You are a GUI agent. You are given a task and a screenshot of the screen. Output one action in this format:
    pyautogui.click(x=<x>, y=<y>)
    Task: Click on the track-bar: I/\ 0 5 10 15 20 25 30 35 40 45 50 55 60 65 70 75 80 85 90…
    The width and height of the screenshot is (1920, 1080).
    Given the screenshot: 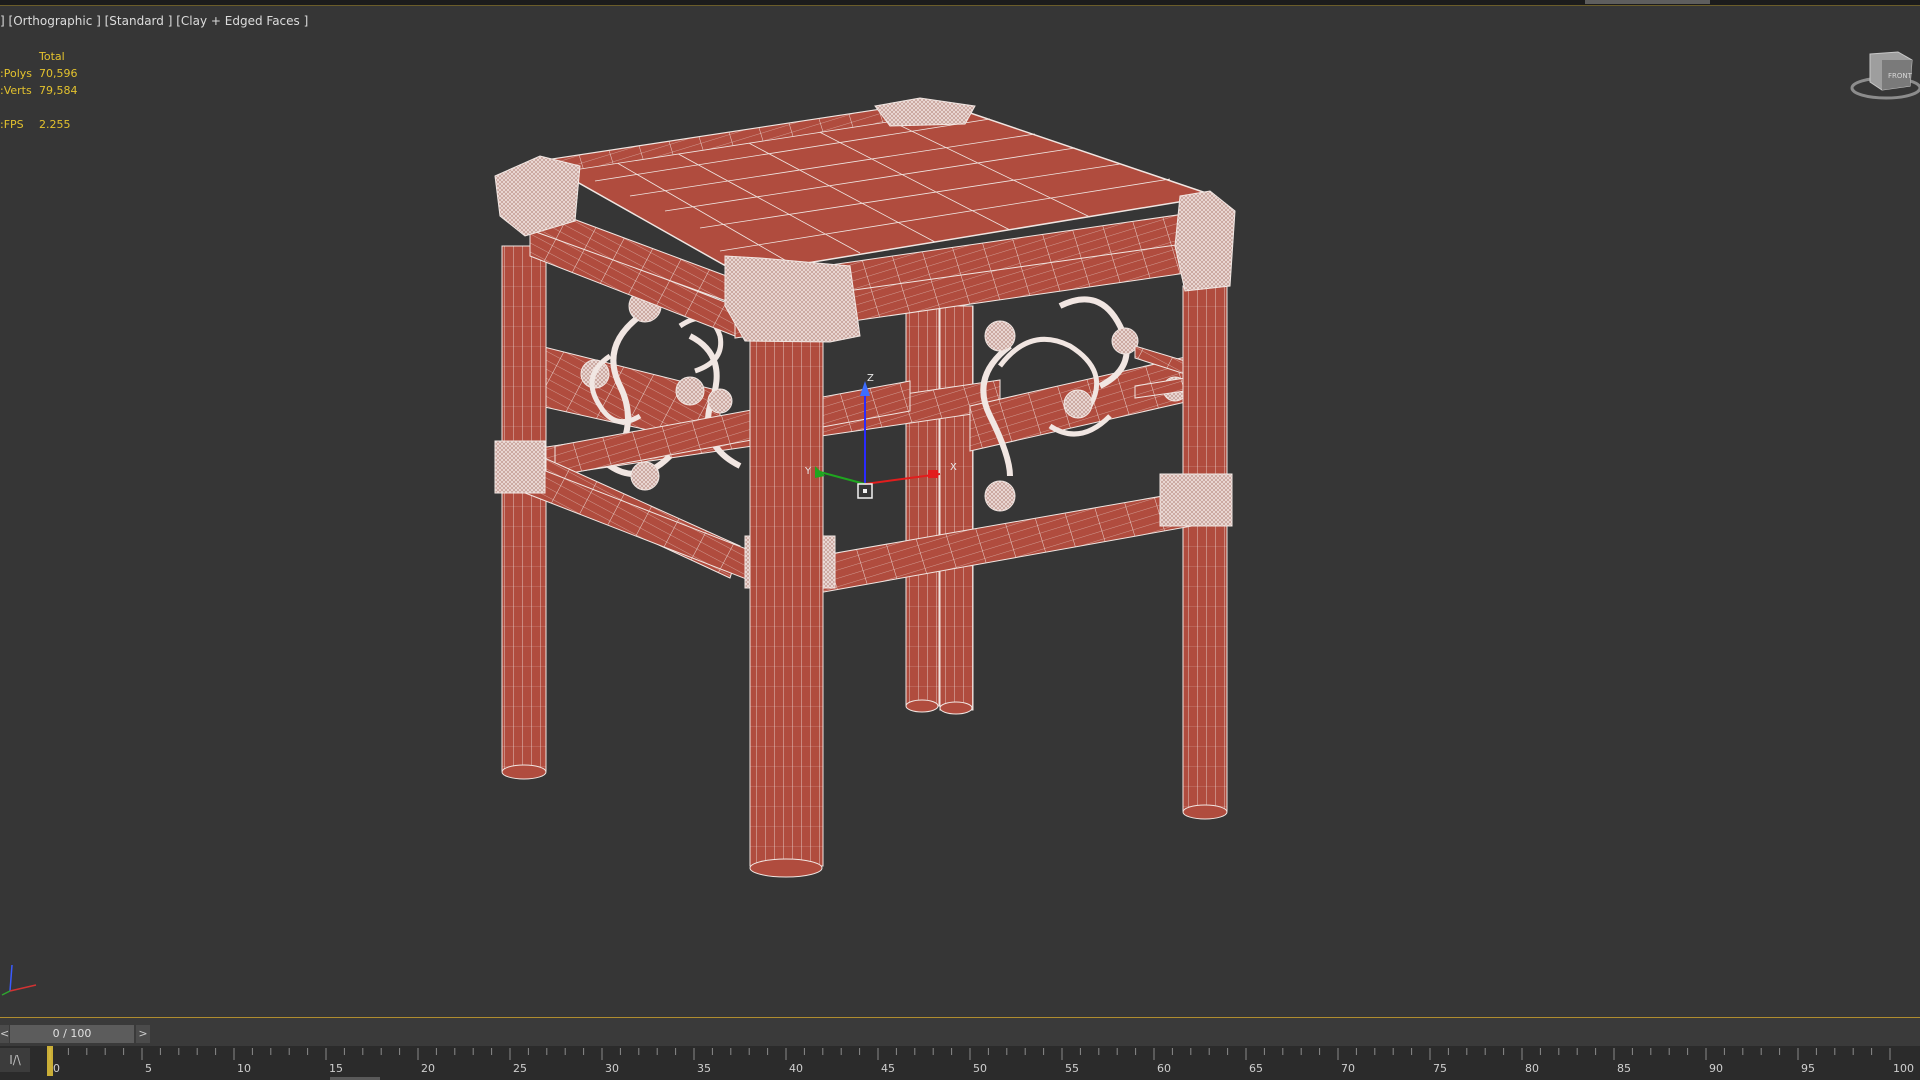 What is the action you would take?
    pyautogui.click(x=960, y=1063)
    